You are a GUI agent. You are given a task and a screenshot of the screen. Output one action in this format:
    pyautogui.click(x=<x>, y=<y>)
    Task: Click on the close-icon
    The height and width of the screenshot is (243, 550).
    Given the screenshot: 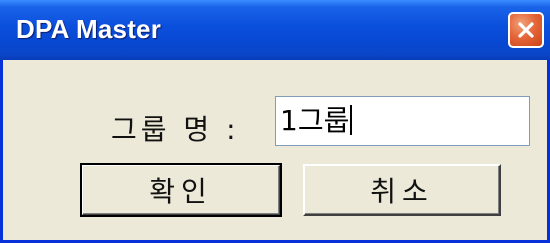 What is the action you would take?
    pyautogui.click(x=526, y=30)
    